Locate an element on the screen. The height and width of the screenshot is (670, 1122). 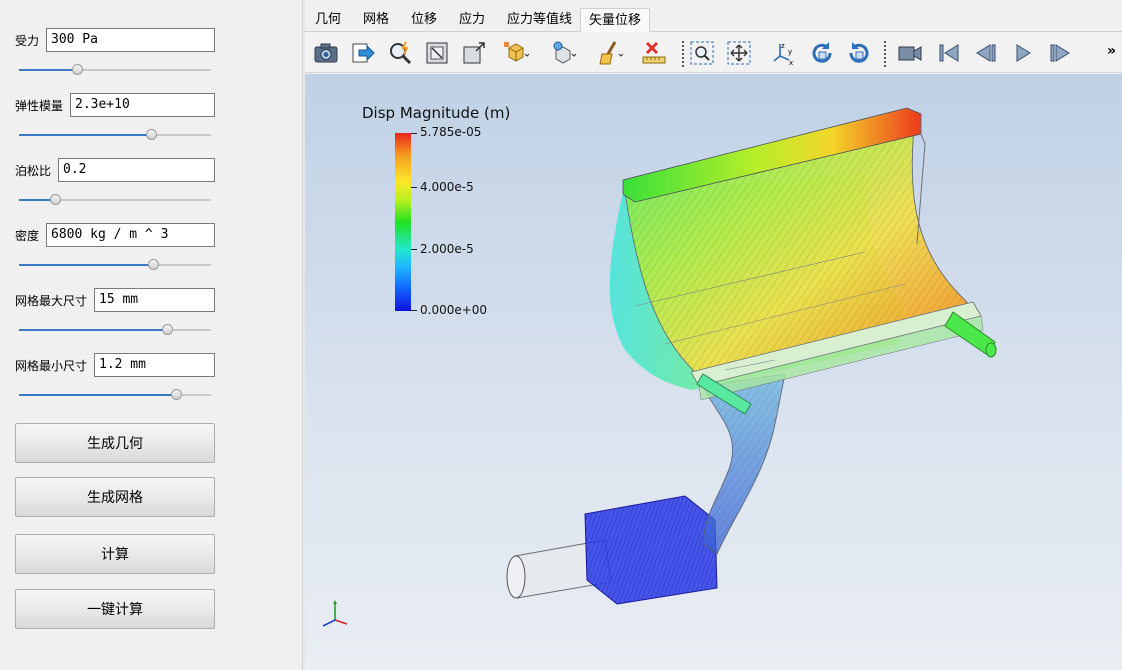
measure-icon is located at coordinates (654, 53).